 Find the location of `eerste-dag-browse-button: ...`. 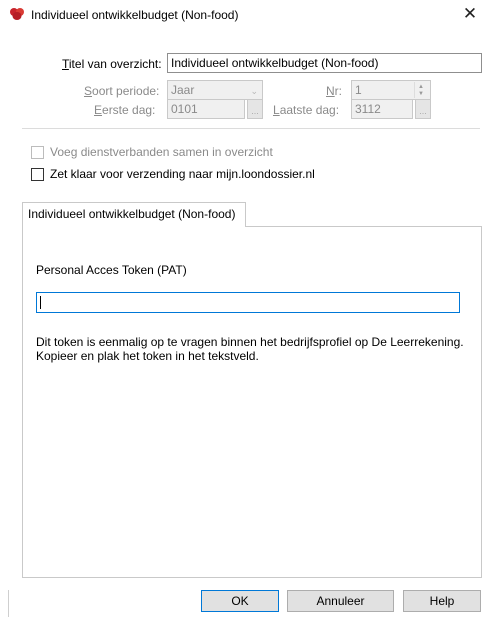

eerste-dag-browse-button: ... is located at coordinates (255, 109).